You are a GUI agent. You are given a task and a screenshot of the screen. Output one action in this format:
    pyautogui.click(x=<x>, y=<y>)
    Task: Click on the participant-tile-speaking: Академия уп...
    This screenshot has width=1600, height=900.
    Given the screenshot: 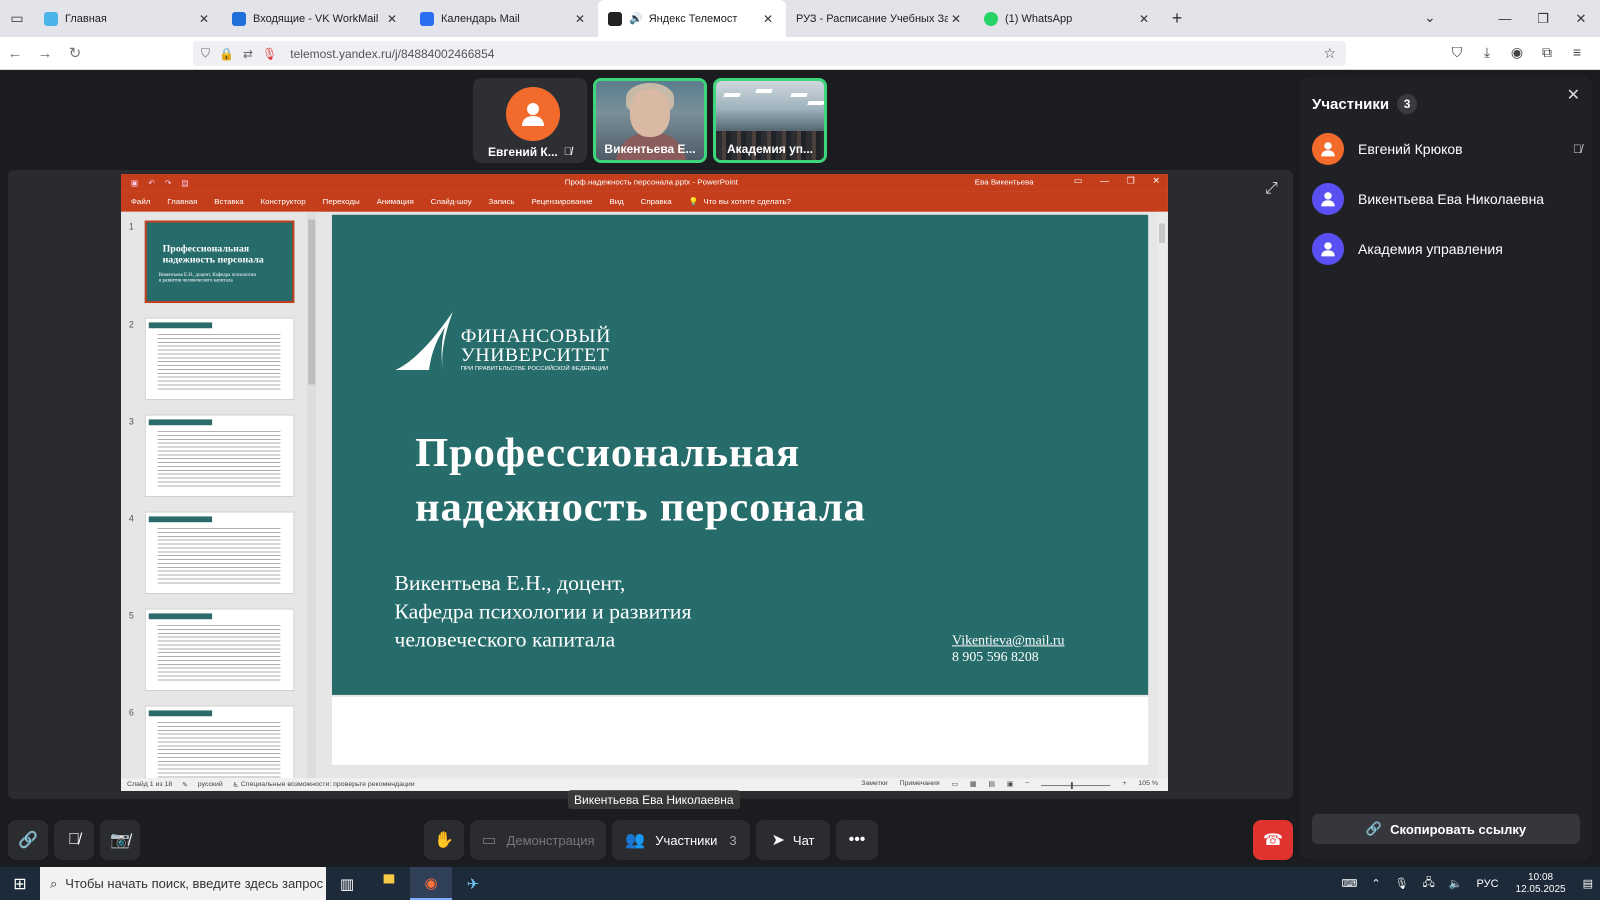 What is the action you would take?
    pyautogui.click(x=770, y=120)
    